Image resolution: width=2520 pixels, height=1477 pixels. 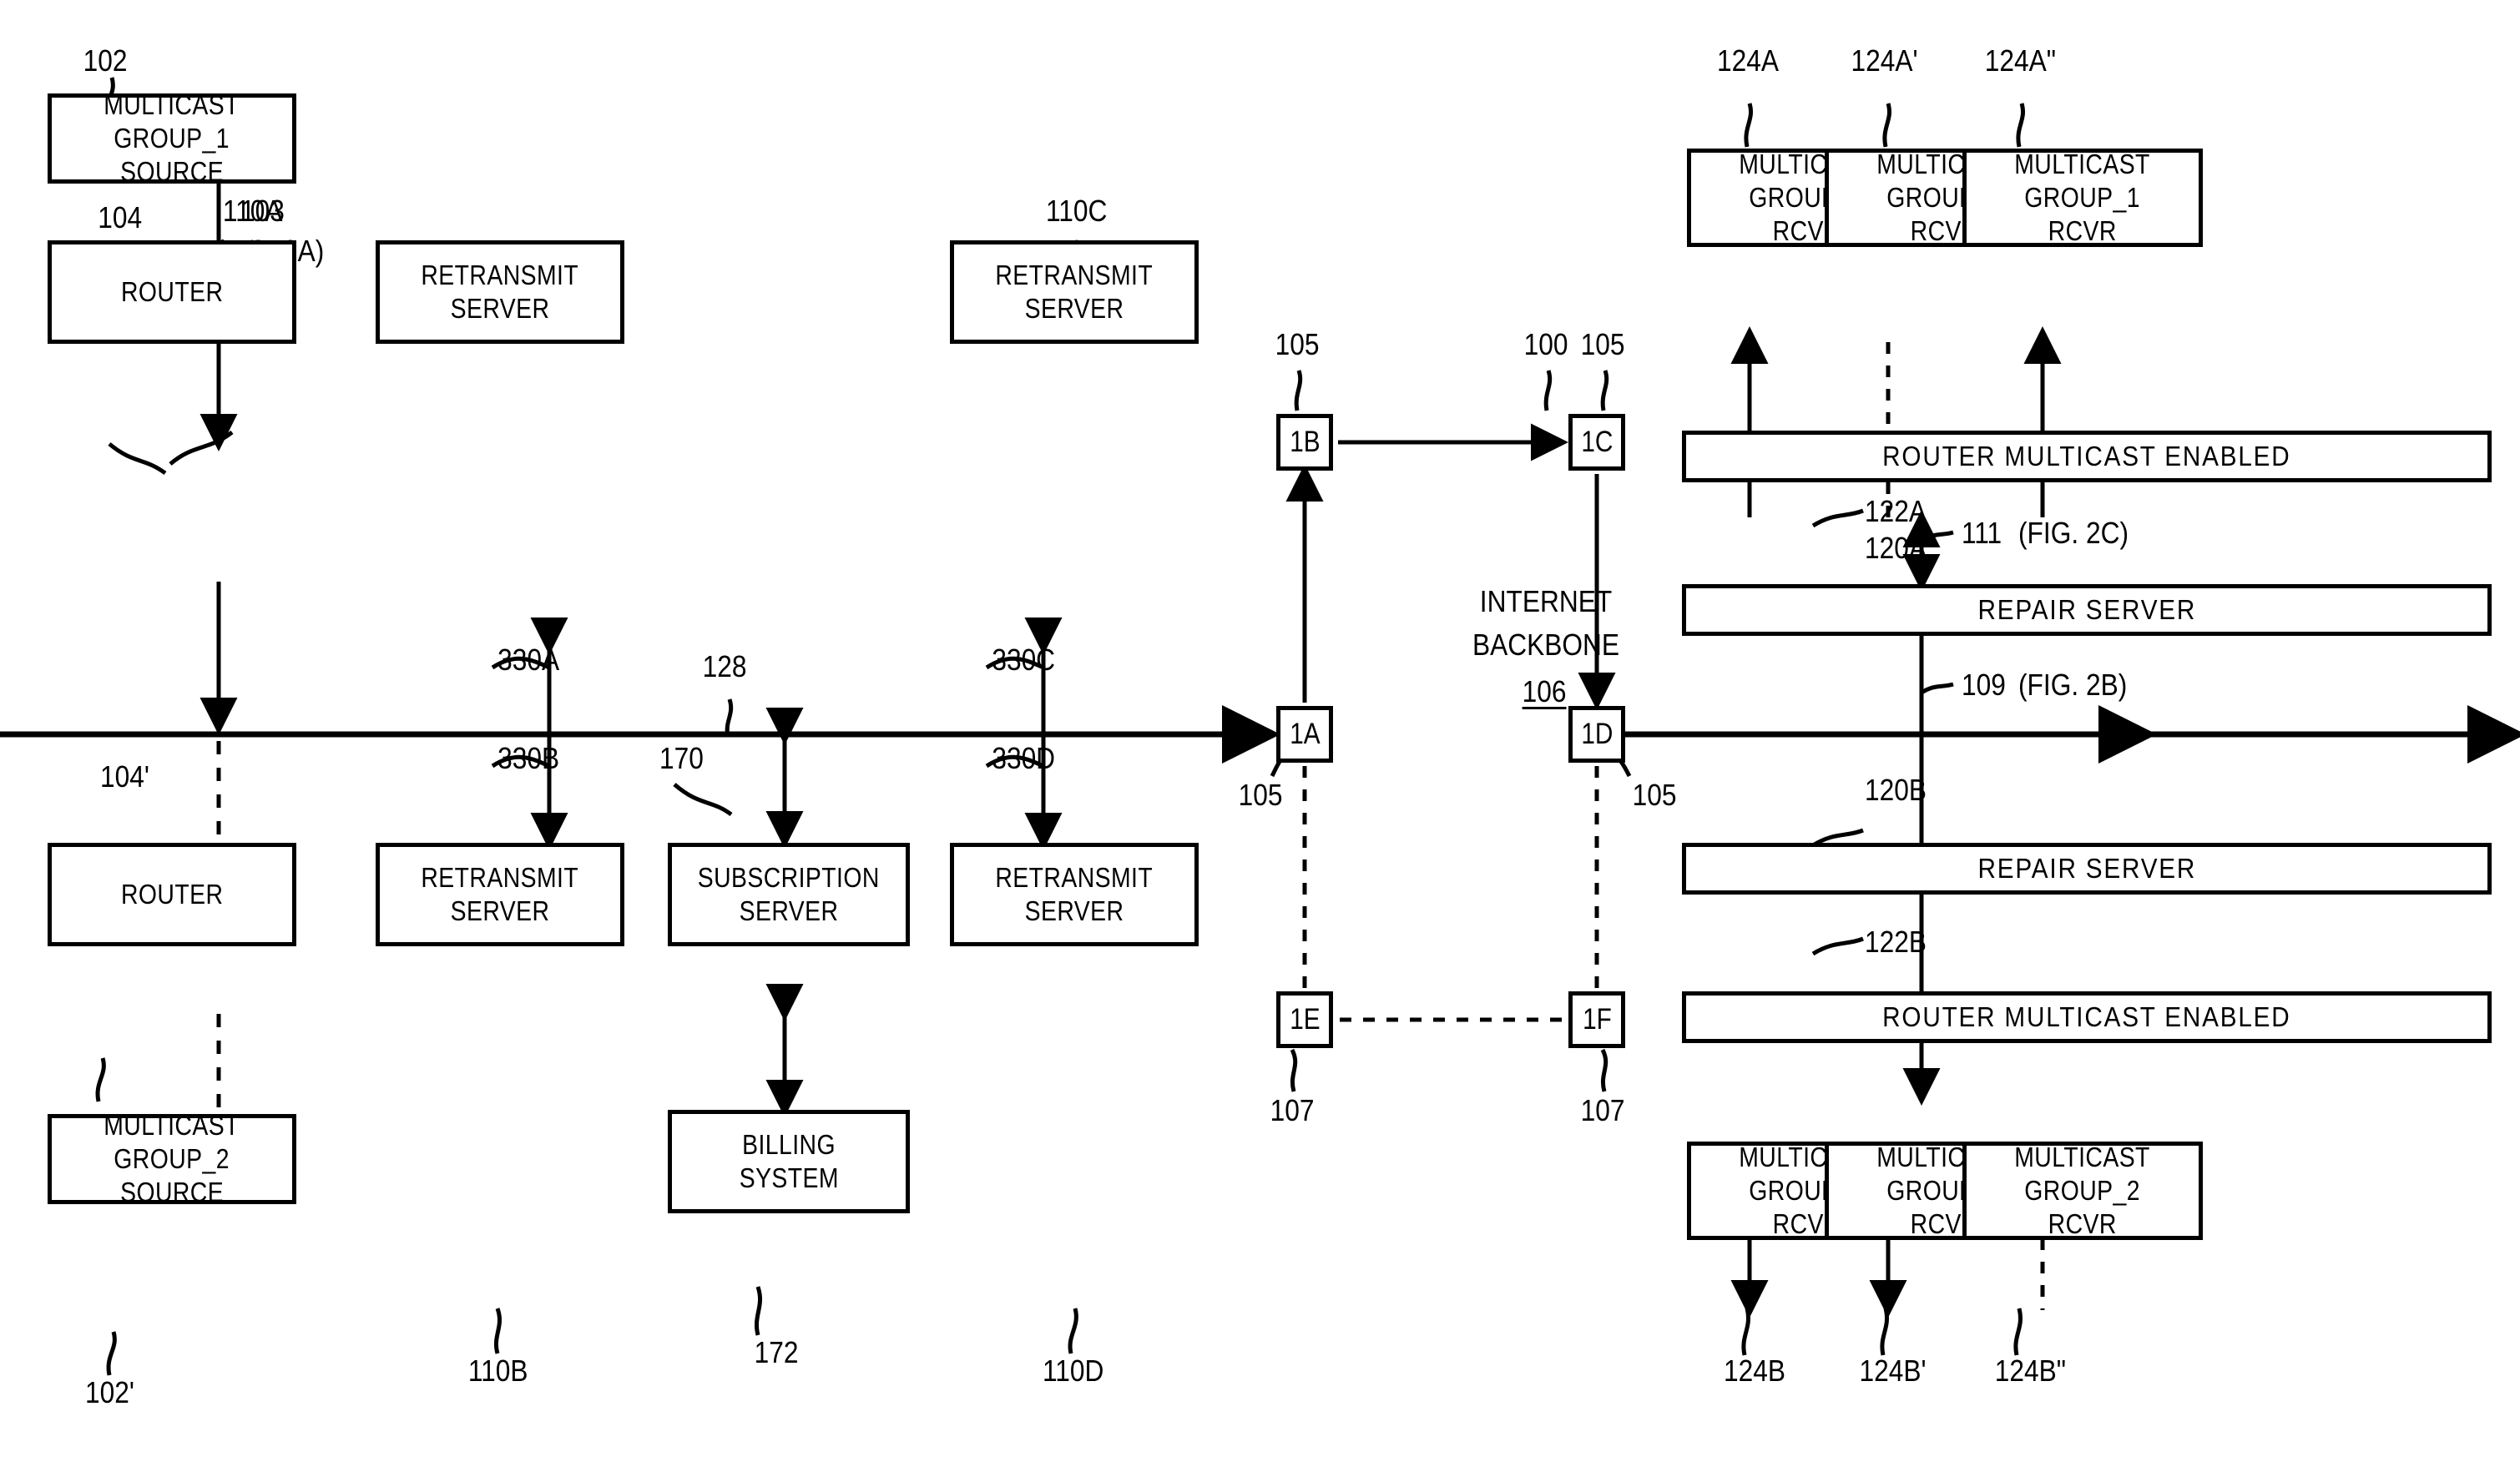 I want to click on node-1D-label: 1D, so click(x=1597, y=734).